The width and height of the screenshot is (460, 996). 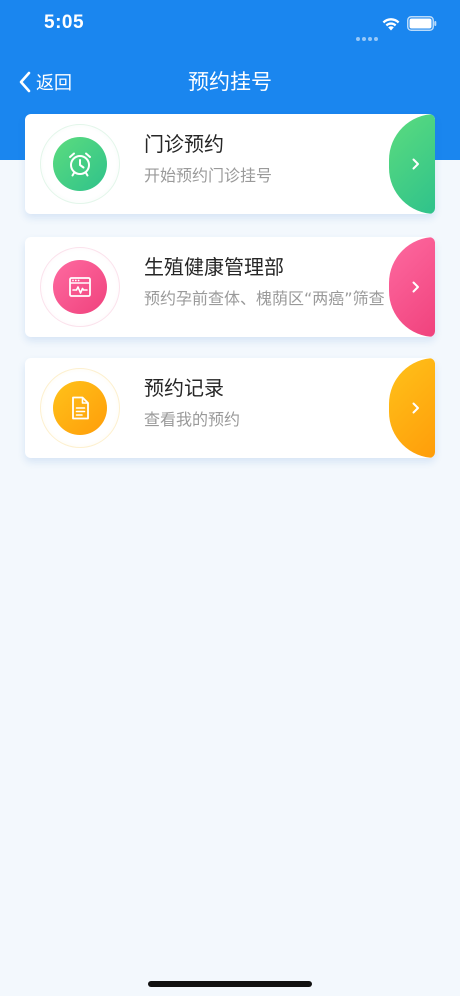 I want to click on alarm-clock-icon, so click(x=80, y=164).